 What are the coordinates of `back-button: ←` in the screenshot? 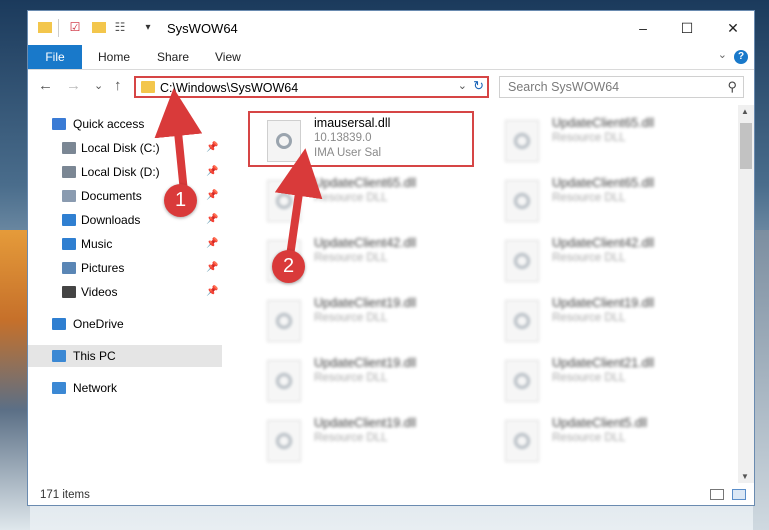 It's located at (45, 86).